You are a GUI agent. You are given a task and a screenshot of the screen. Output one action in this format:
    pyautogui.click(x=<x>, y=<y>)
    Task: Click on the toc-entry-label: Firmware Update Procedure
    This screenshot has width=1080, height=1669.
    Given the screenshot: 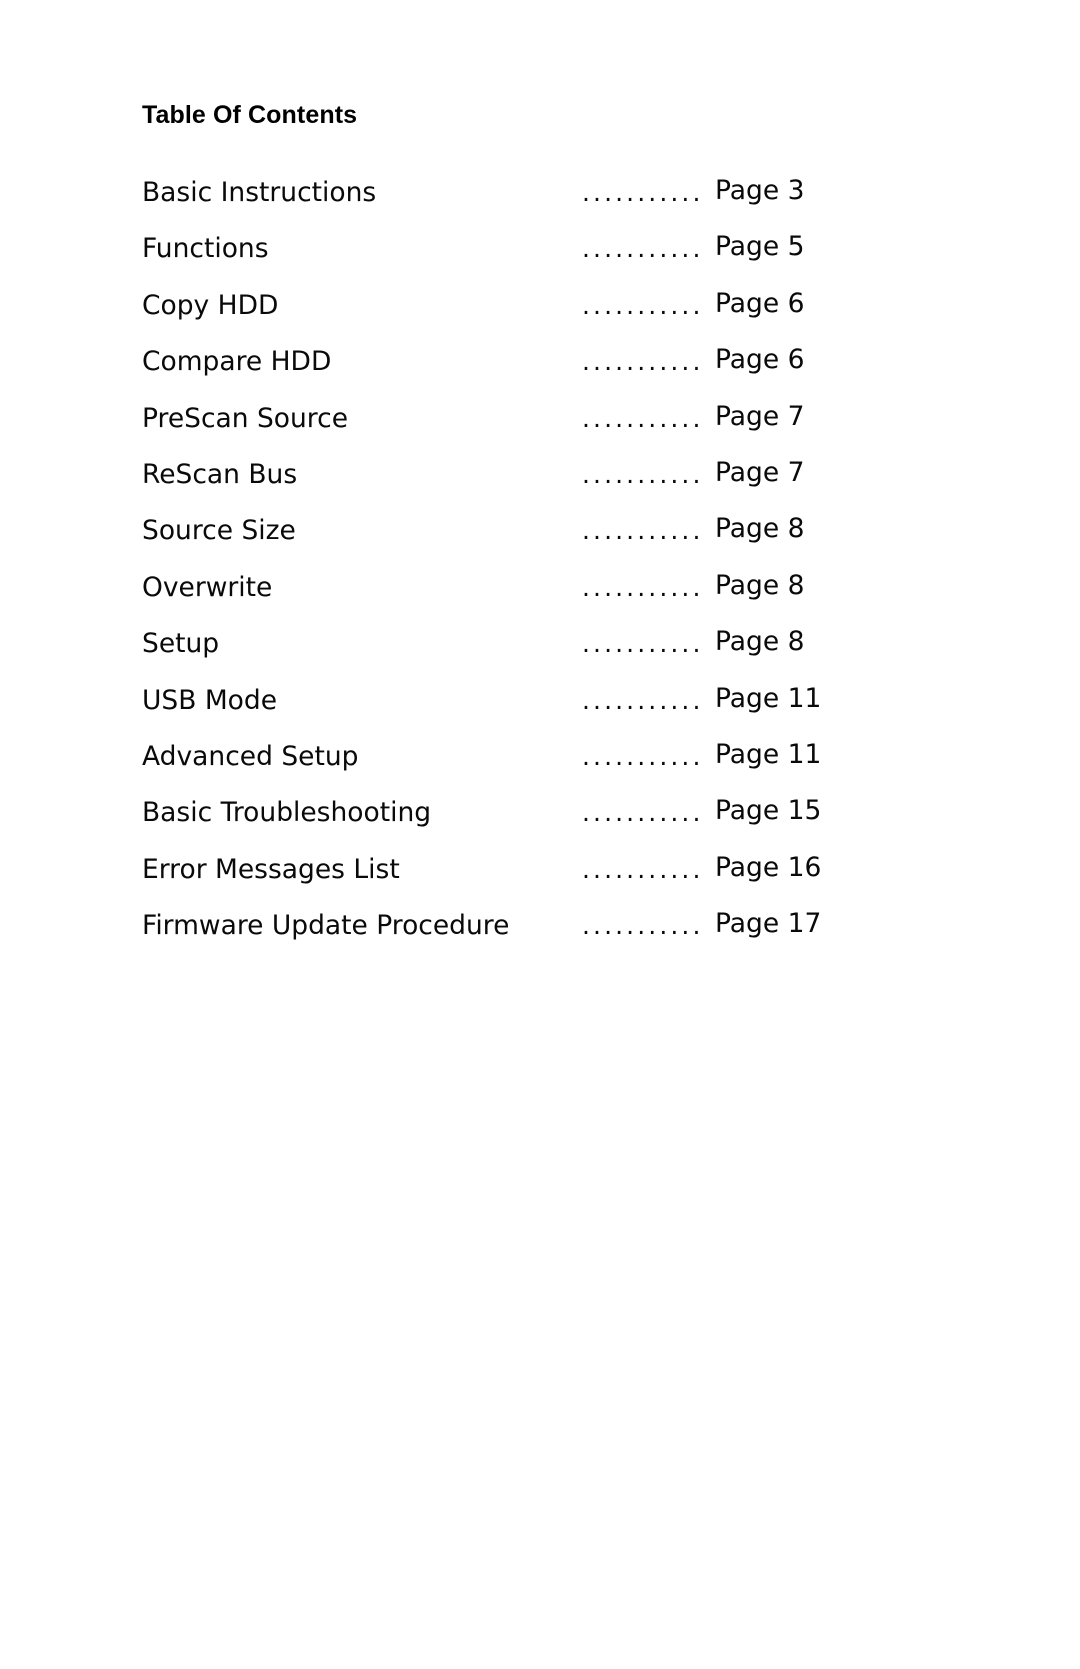 What is the action you would take?
    pyautogui.click(x=326, y=926)
    